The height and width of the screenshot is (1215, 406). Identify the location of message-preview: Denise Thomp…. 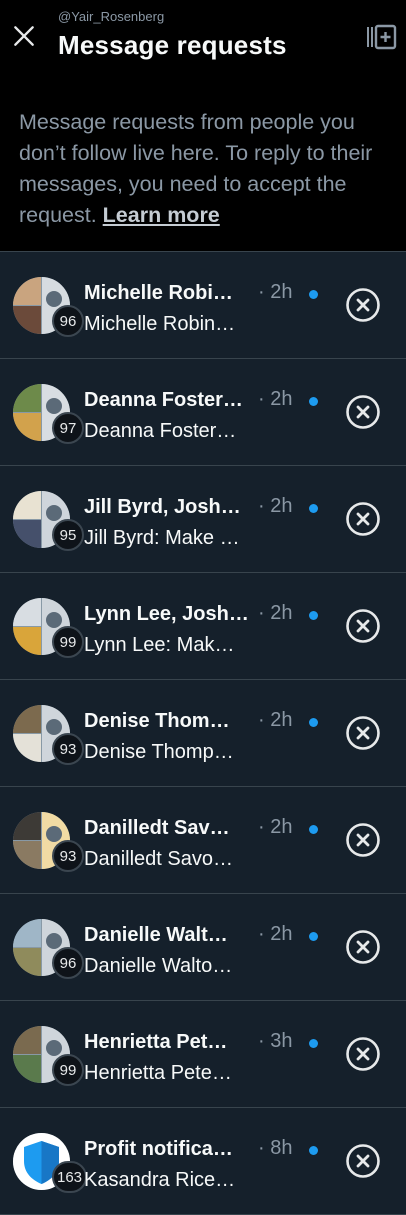
(159, 752).